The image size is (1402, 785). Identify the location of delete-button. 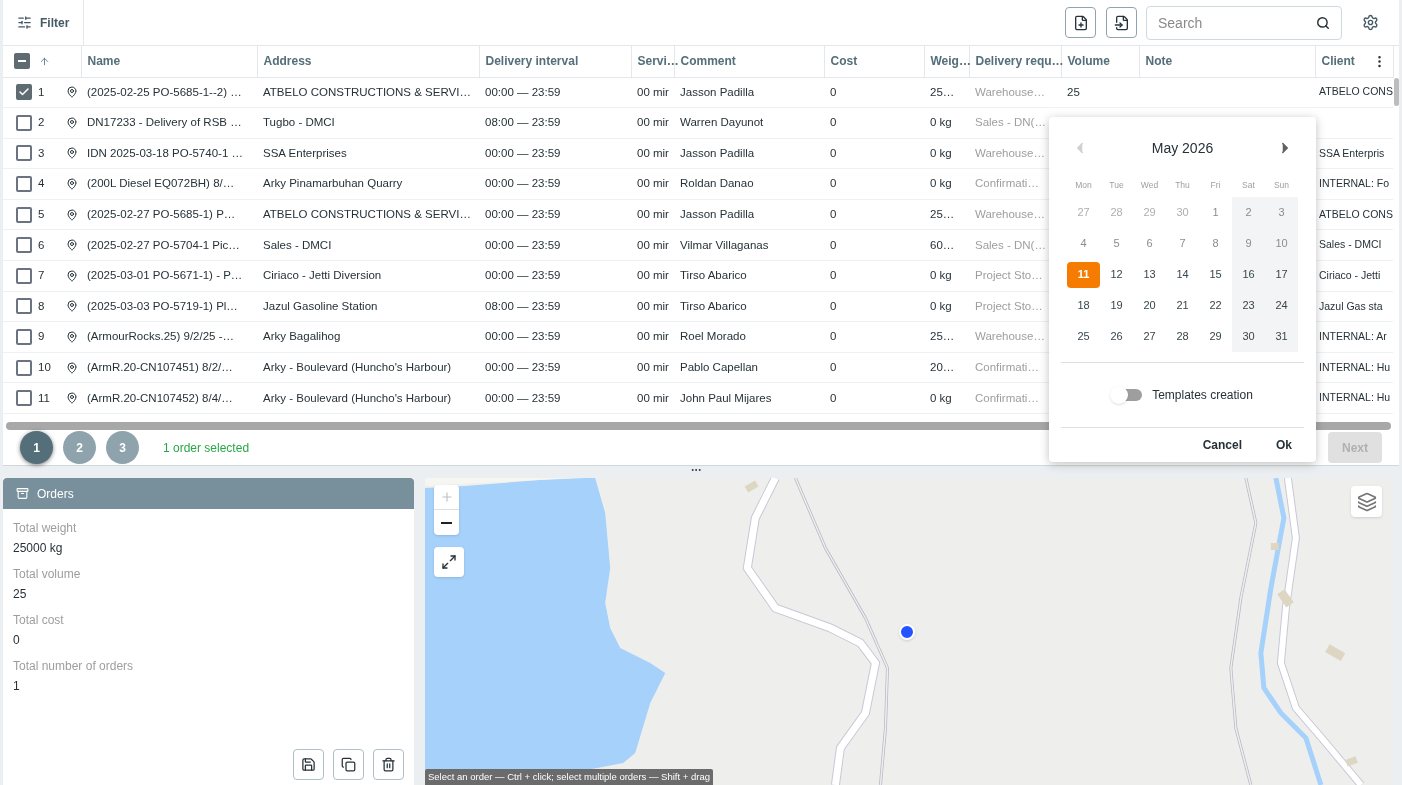
(388, 764).